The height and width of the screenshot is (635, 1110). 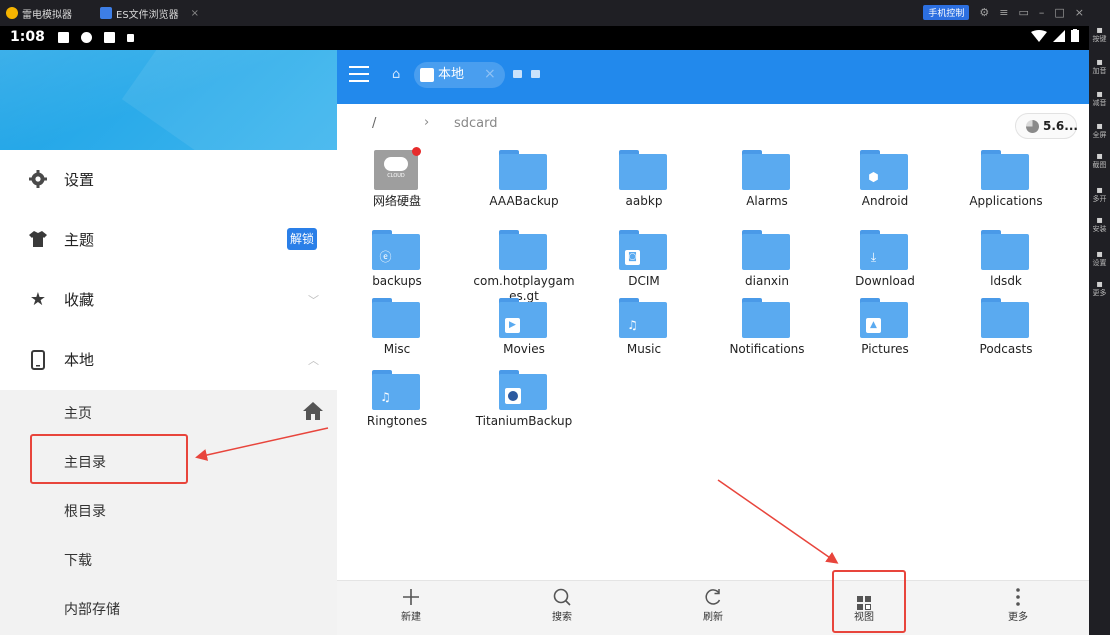 What do you see at coordinates (396, 74) in the screenshot?
I see `home-icon: ⌂` at bounding box center [396, 74].